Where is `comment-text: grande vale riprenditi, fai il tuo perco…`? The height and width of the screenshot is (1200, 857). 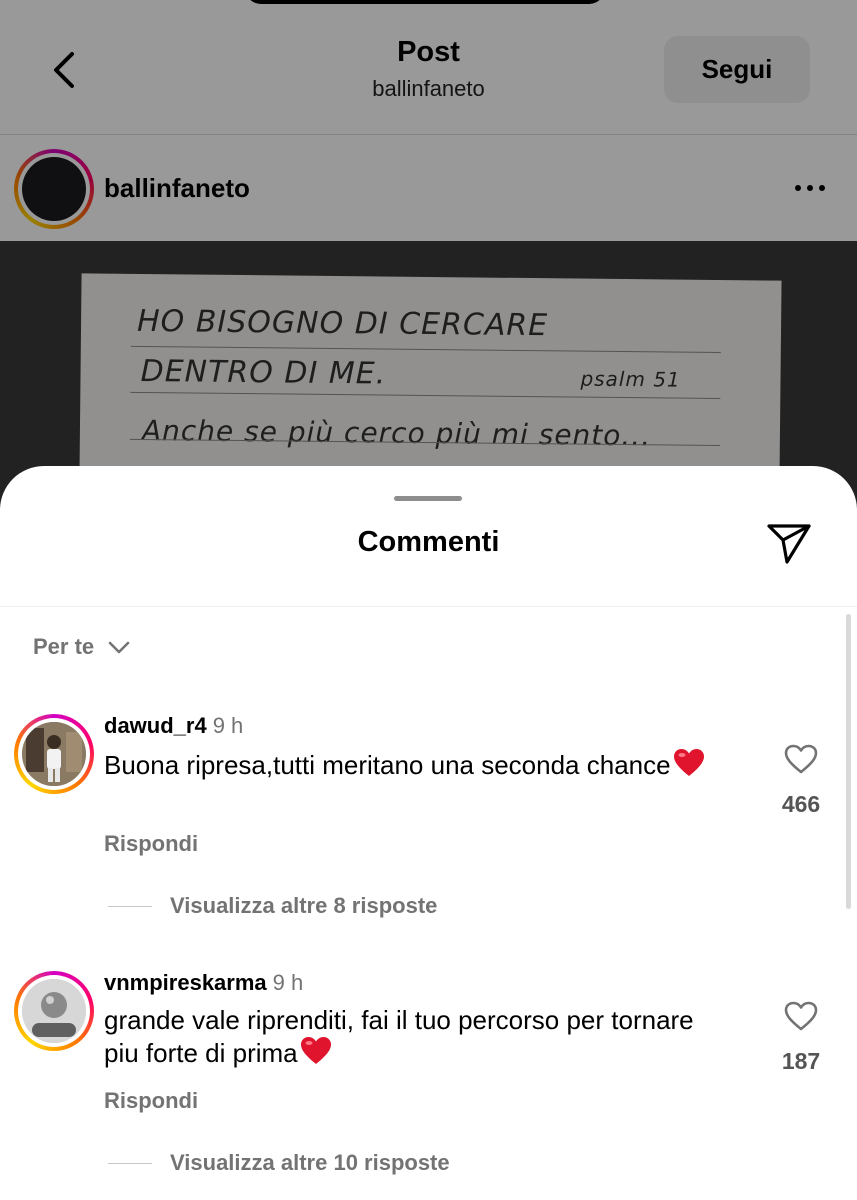 comment-text: grande vale riprenditi, fai il tuo perco… is located at coordinates (399, 1036).